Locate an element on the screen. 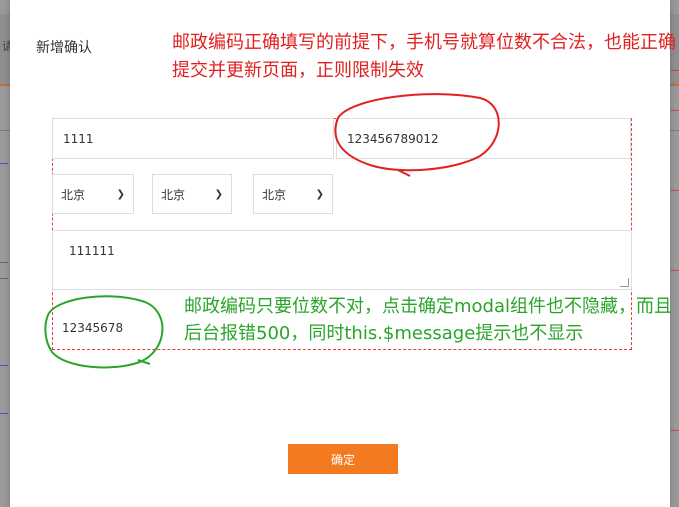  address-value: 111111 is located at coordinates (92, 251).